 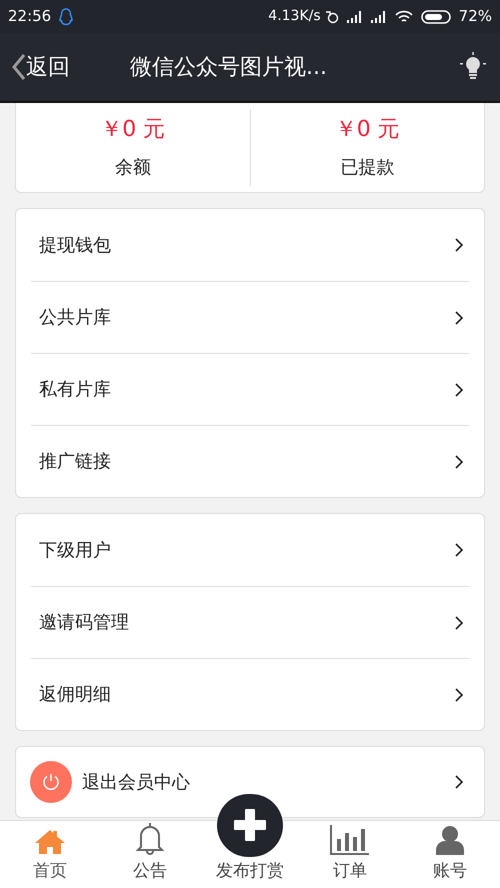 What do you see at coordinates (475, 17) in the screenshot?
I see `battery-percent-text: 72%` at bounding box center [475, 17].